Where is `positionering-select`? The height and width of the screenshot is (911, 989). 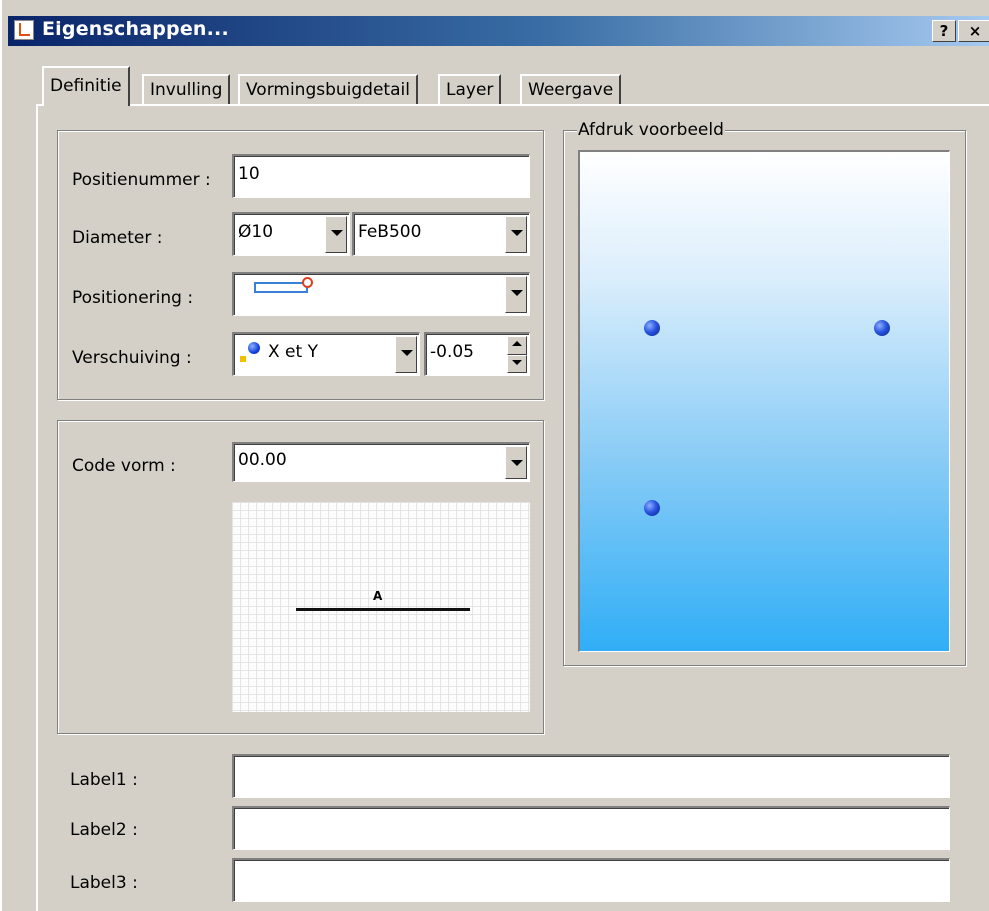
positionering-select is located at coordinates (381, 294).